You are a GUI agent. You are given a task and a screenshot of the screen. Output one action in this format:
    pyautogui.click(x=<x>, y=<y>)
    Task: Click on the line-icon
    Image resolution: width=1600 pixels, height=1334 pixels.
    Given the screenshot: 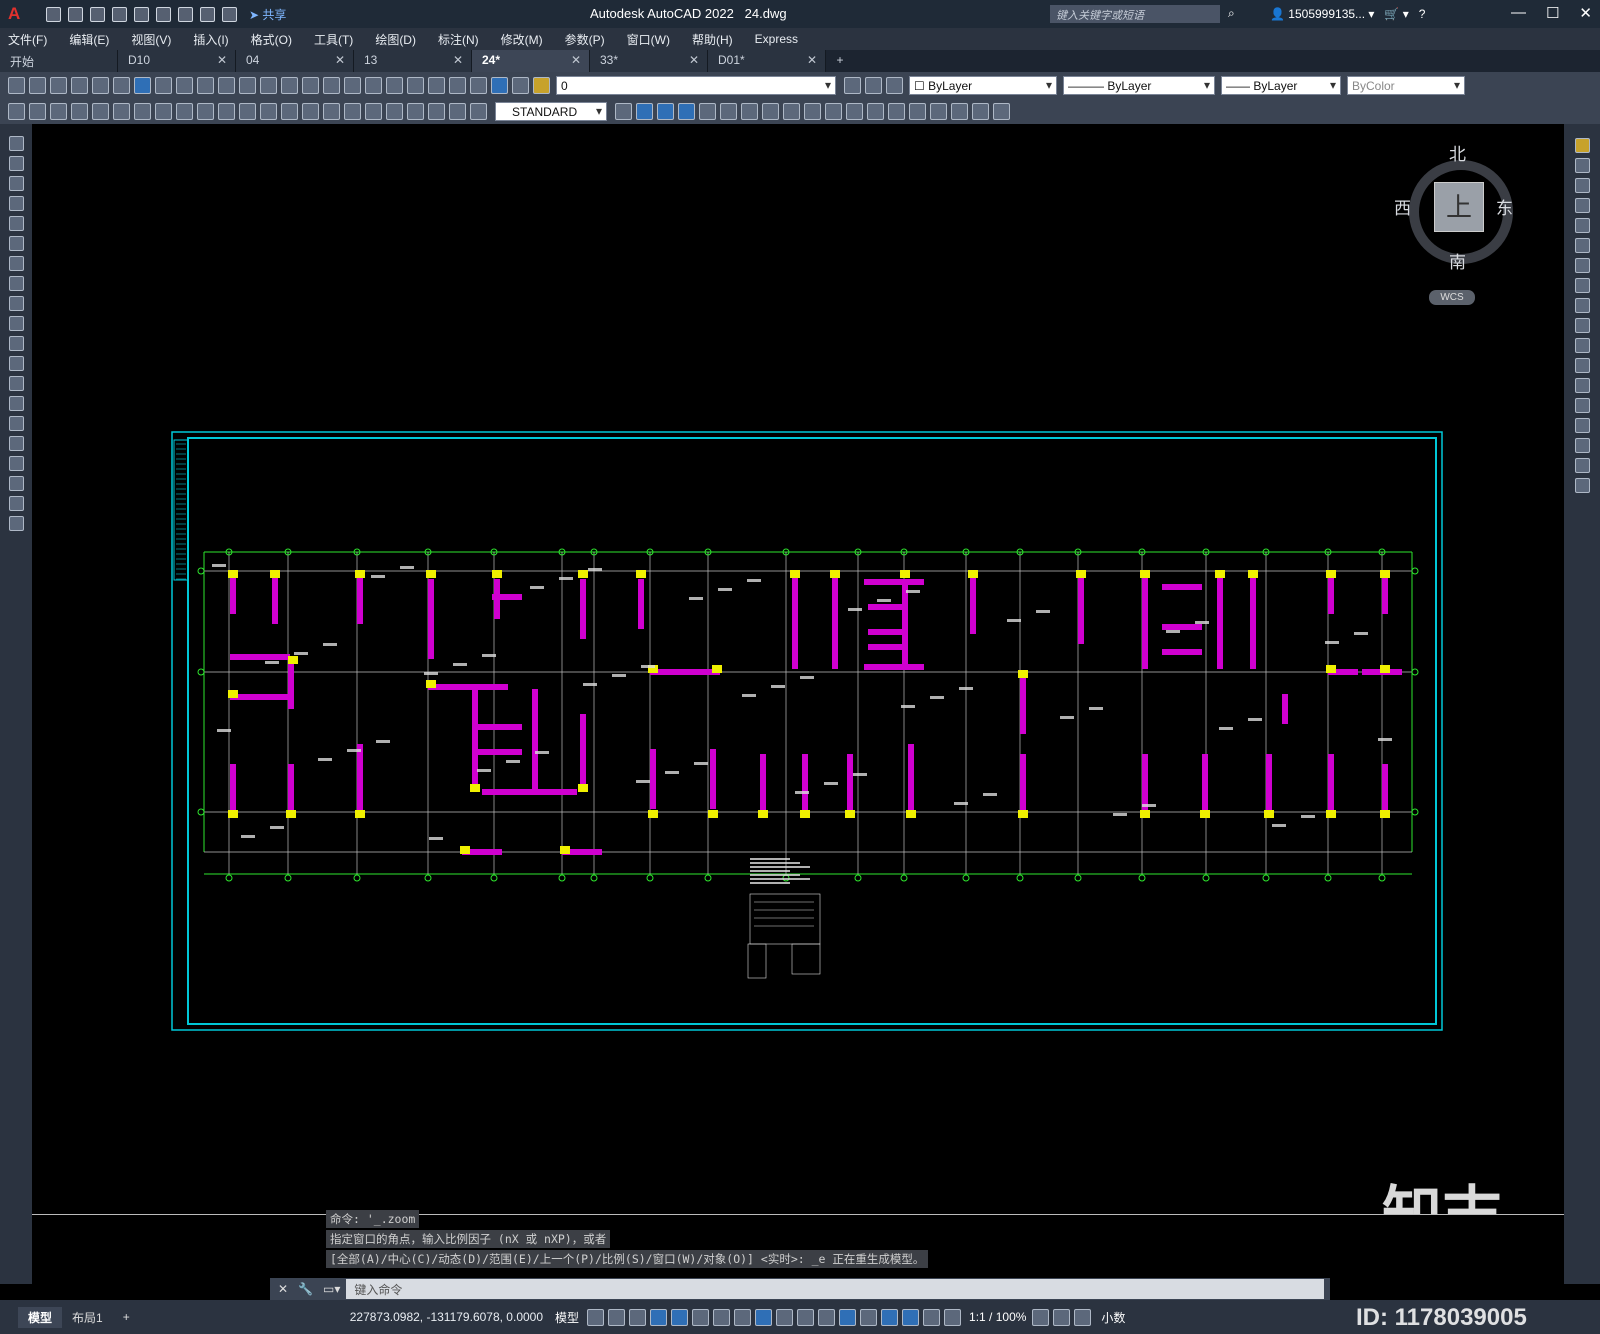 What is the action you would take?
    pyautogui.click(x=16, y=143)
    